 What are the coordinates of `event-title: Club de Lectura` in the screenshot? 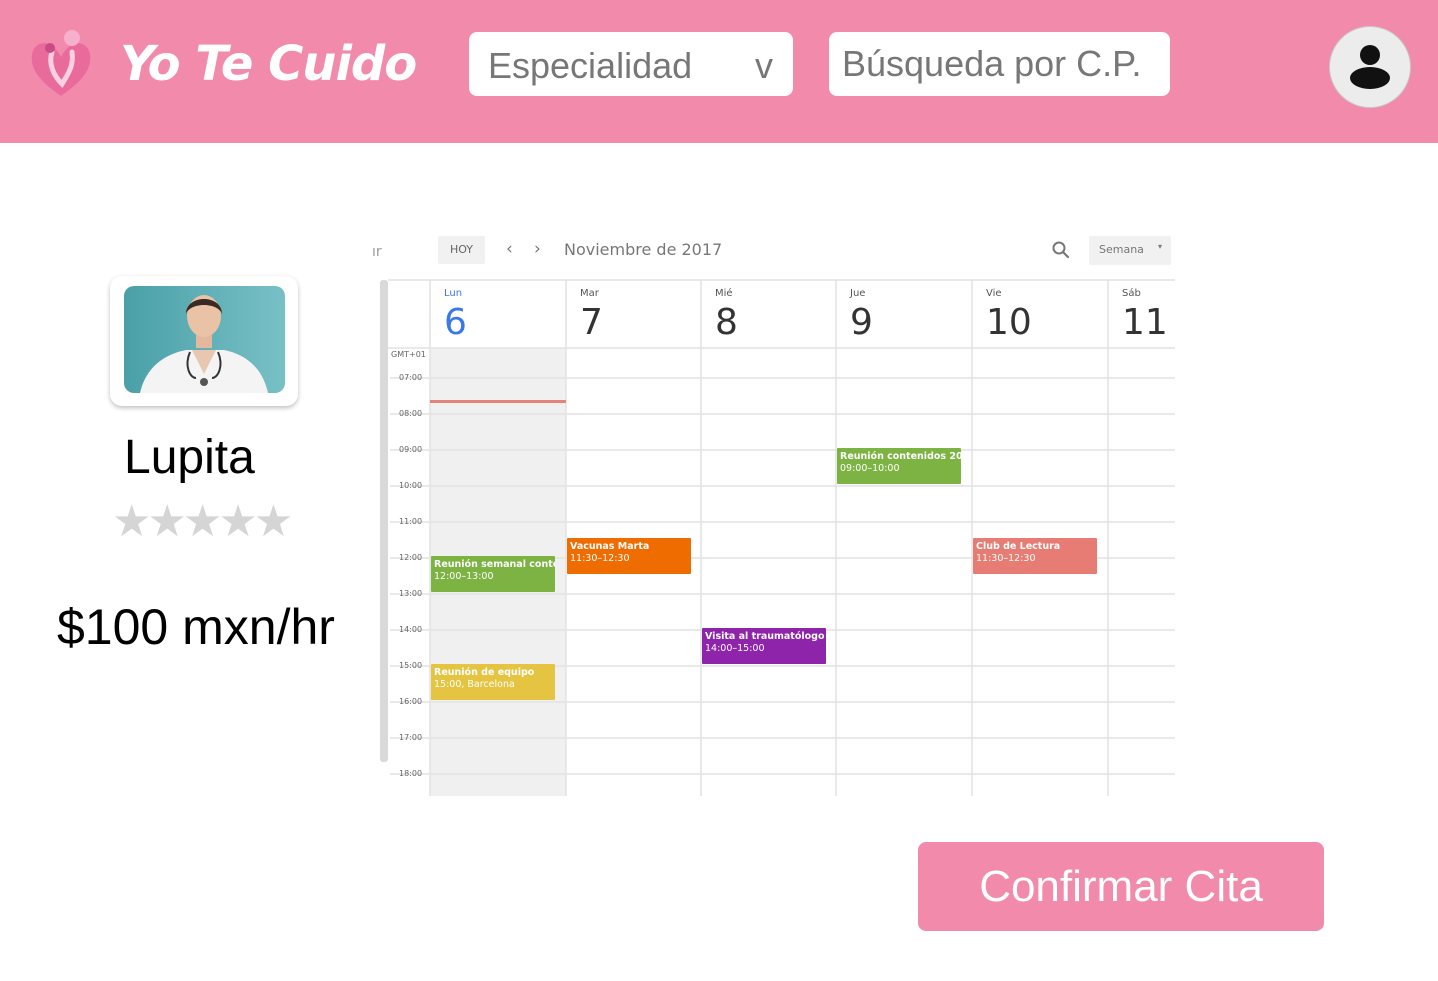 It's located at (1018, 546).